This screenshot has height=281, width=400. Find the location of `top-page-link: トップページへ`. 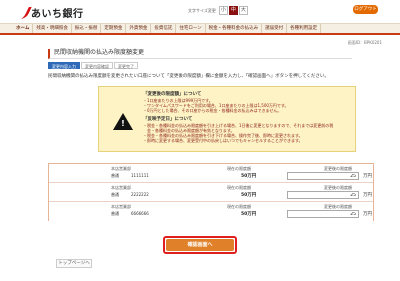

top-page-link: トップページへ is located at coordinates (74, 263).